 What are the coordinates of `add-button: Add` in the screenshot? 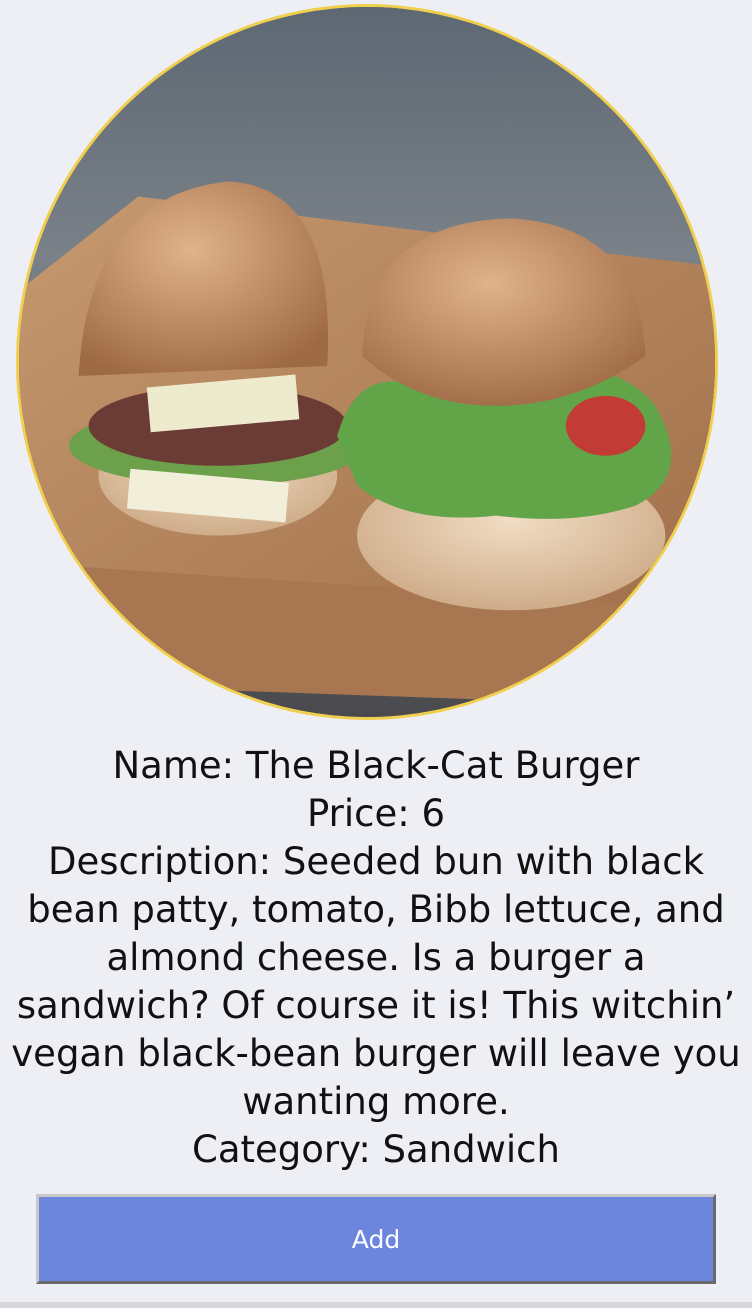 It's located at (376, 1239).